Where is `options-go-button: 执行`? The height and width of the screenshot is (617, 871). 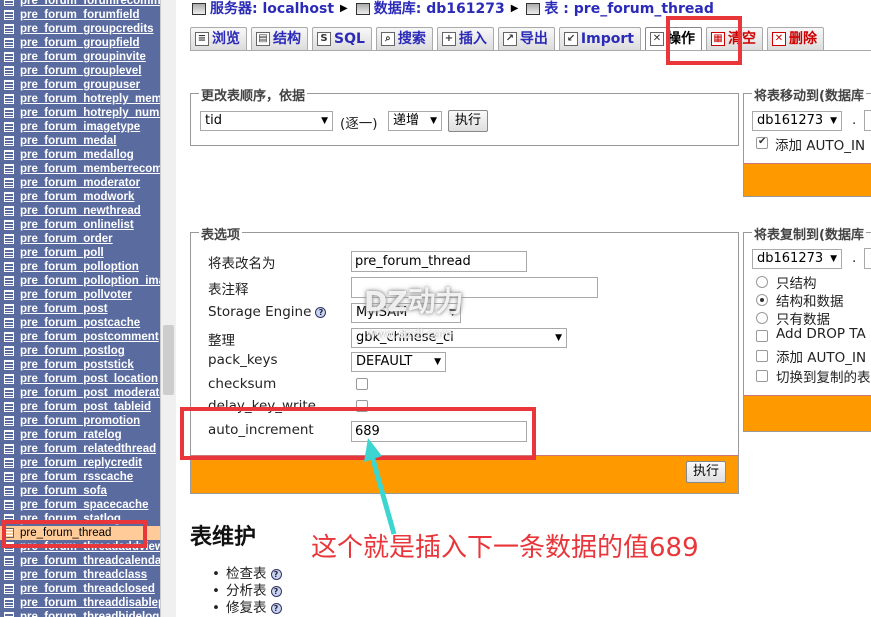 options-go-button: 执行 is located at coordinates (706, 472).